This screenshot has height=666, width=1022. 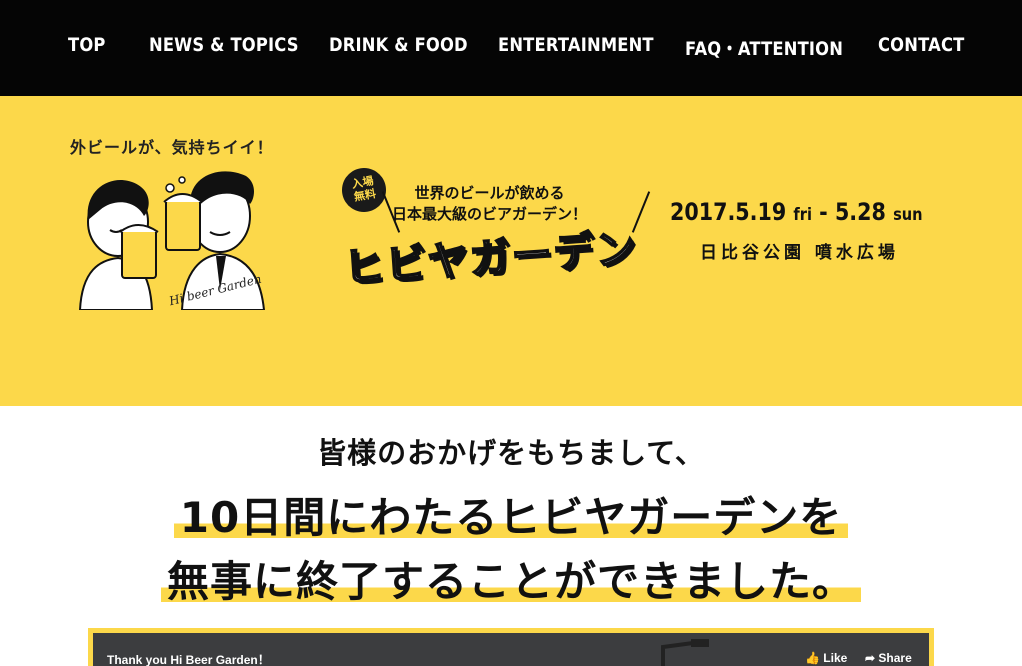 What do you see at coordinates (511, 517) in the screenshot?
I see `completion-message-line-1-text: 10日間にわたるヒビヤガーデンを` at bounding box center [511, 517].